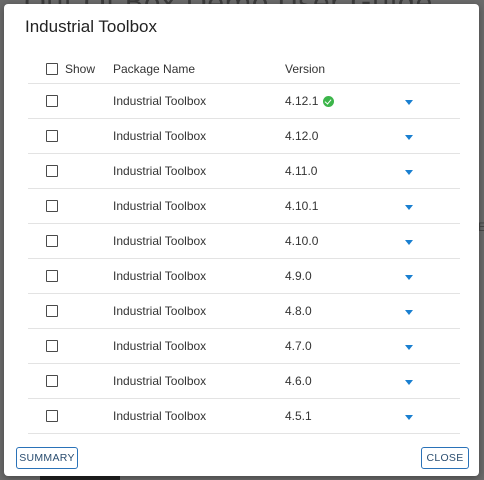  What do you see at coordinates (91, 26) in the screenshot?
I see `dialog-title: Industrial Toolbox` at bounding box center [91, 26].